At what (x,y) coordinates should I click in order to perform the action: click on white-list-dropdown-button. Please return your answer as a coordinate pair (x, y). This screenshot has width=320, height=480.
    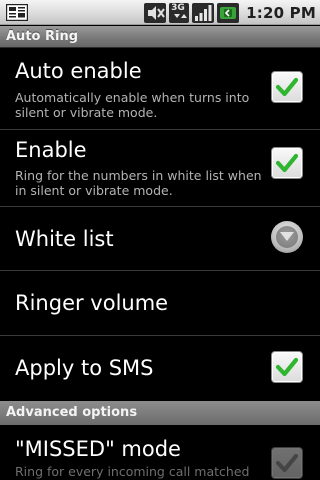
    Looking at the image, I should click on (287, 237).